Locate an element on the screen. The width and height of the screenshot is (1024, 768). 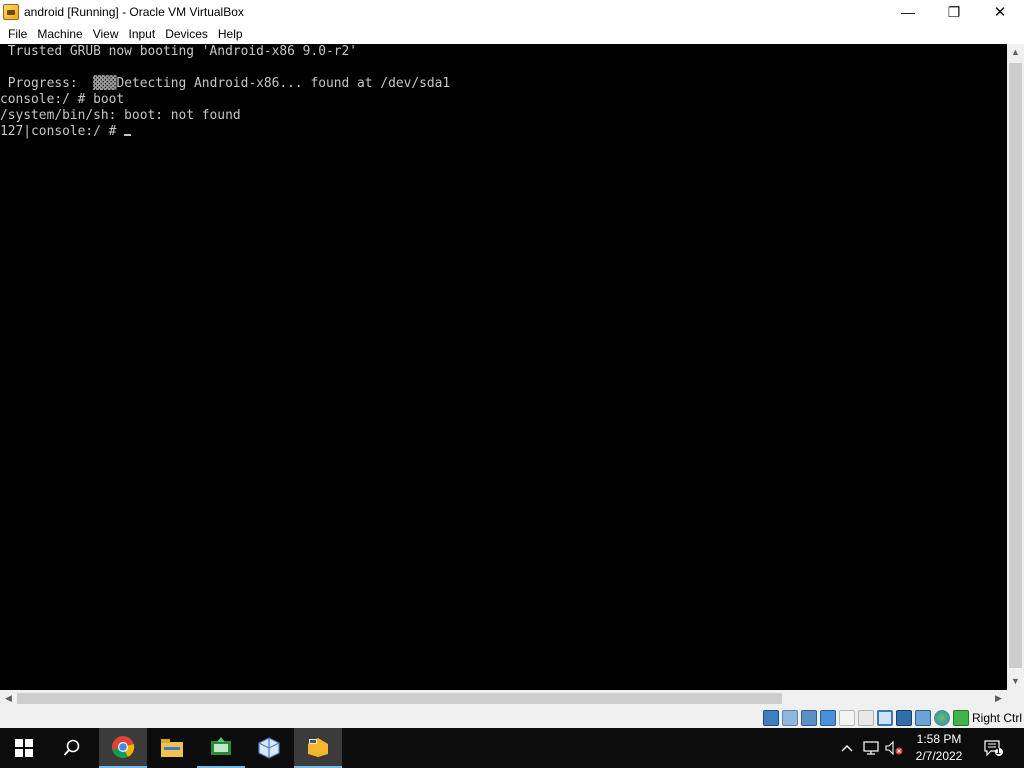
tray-network is located at coordinates (871, 748).